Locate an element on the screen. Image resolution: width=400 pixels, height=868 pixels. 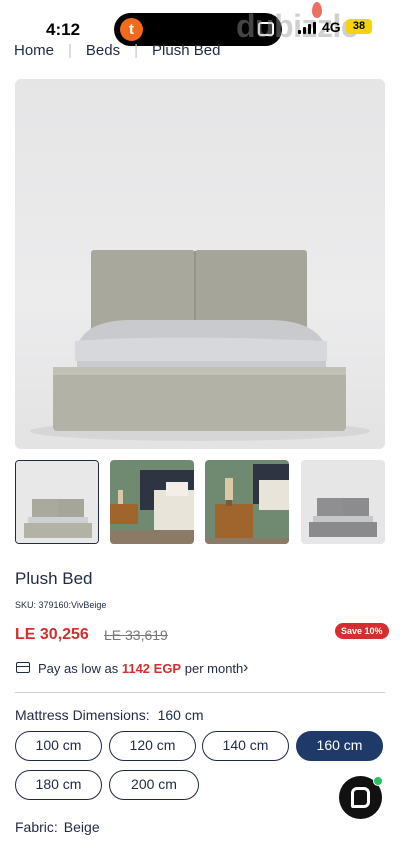
installment-amount: 1142 EGP is located at coordinates (151, 668).